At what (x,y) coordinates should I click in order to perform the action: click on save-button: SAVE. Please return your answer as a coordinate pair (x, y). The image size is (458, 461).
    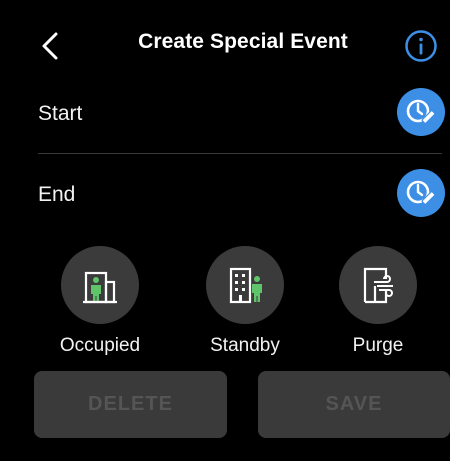
    Looking at the image, I should click on (354, 404).